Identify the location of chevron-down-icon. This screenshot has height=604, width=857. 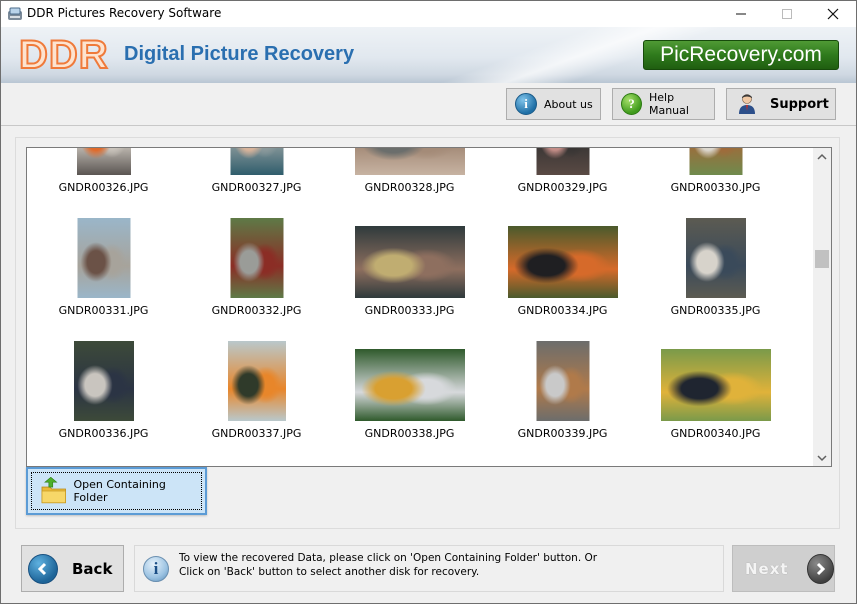
(822, 457).